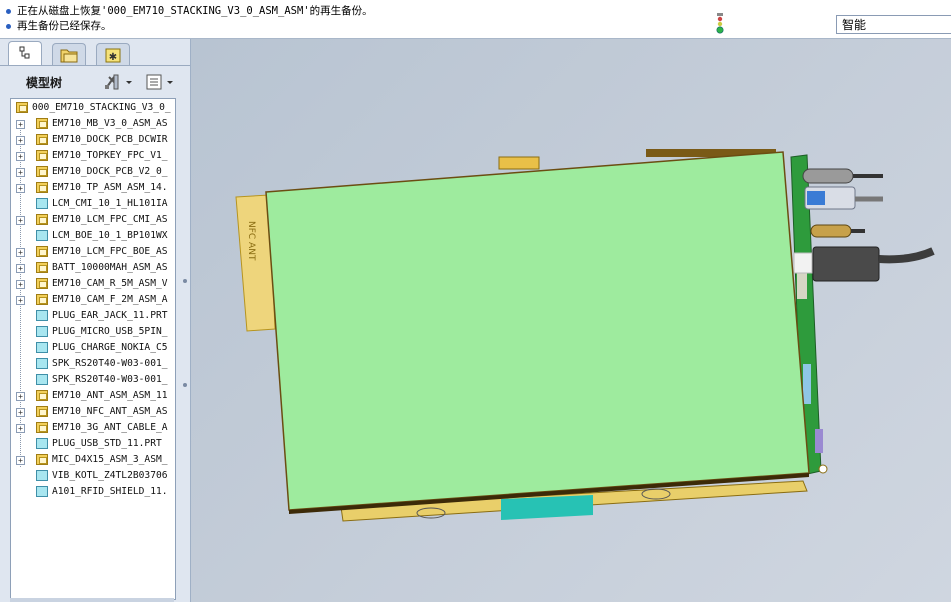 The image size is (951, 602). What do you see at coordinates (93, 268) in the screenshot?
I see `tree-item: + BATT_10000MAH_ASM_AS` at bounding box center [93, 268].